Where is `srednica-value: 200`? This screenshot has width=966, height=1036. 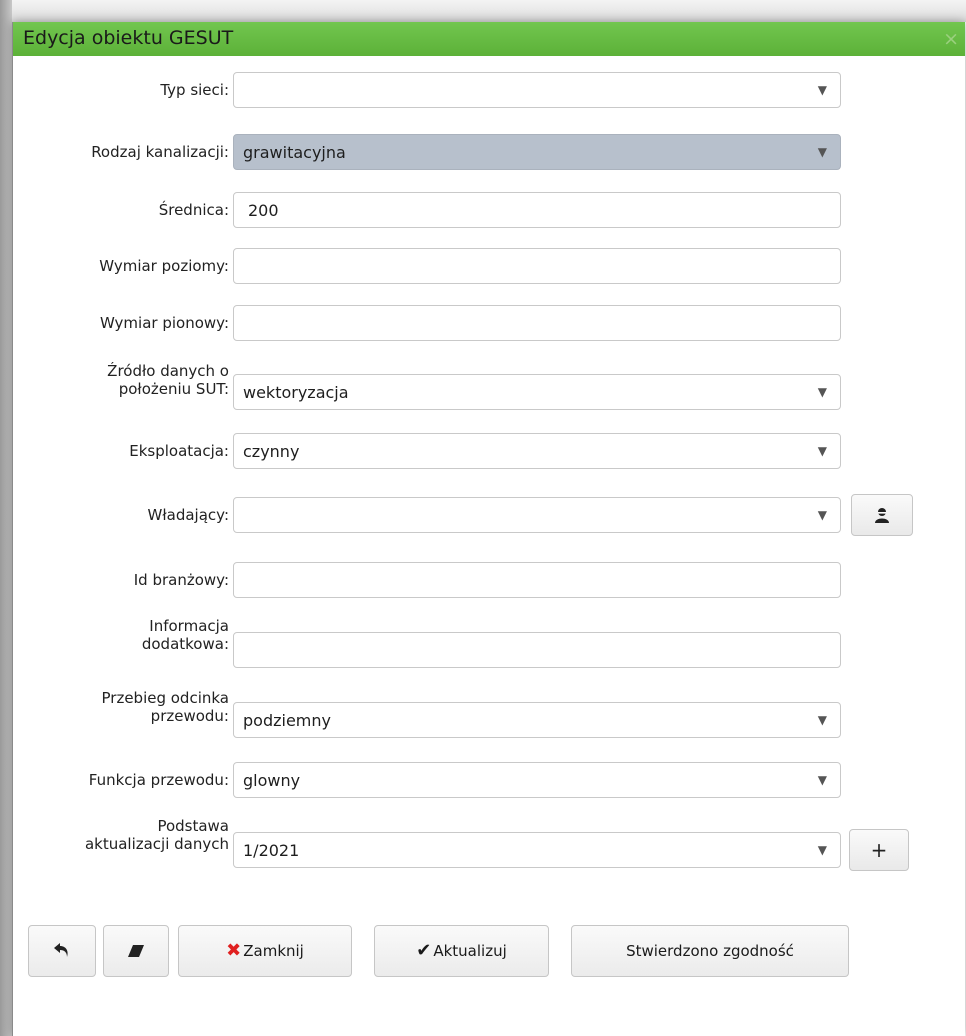 srednica-value: 200 is located at coordinates (263, 210).